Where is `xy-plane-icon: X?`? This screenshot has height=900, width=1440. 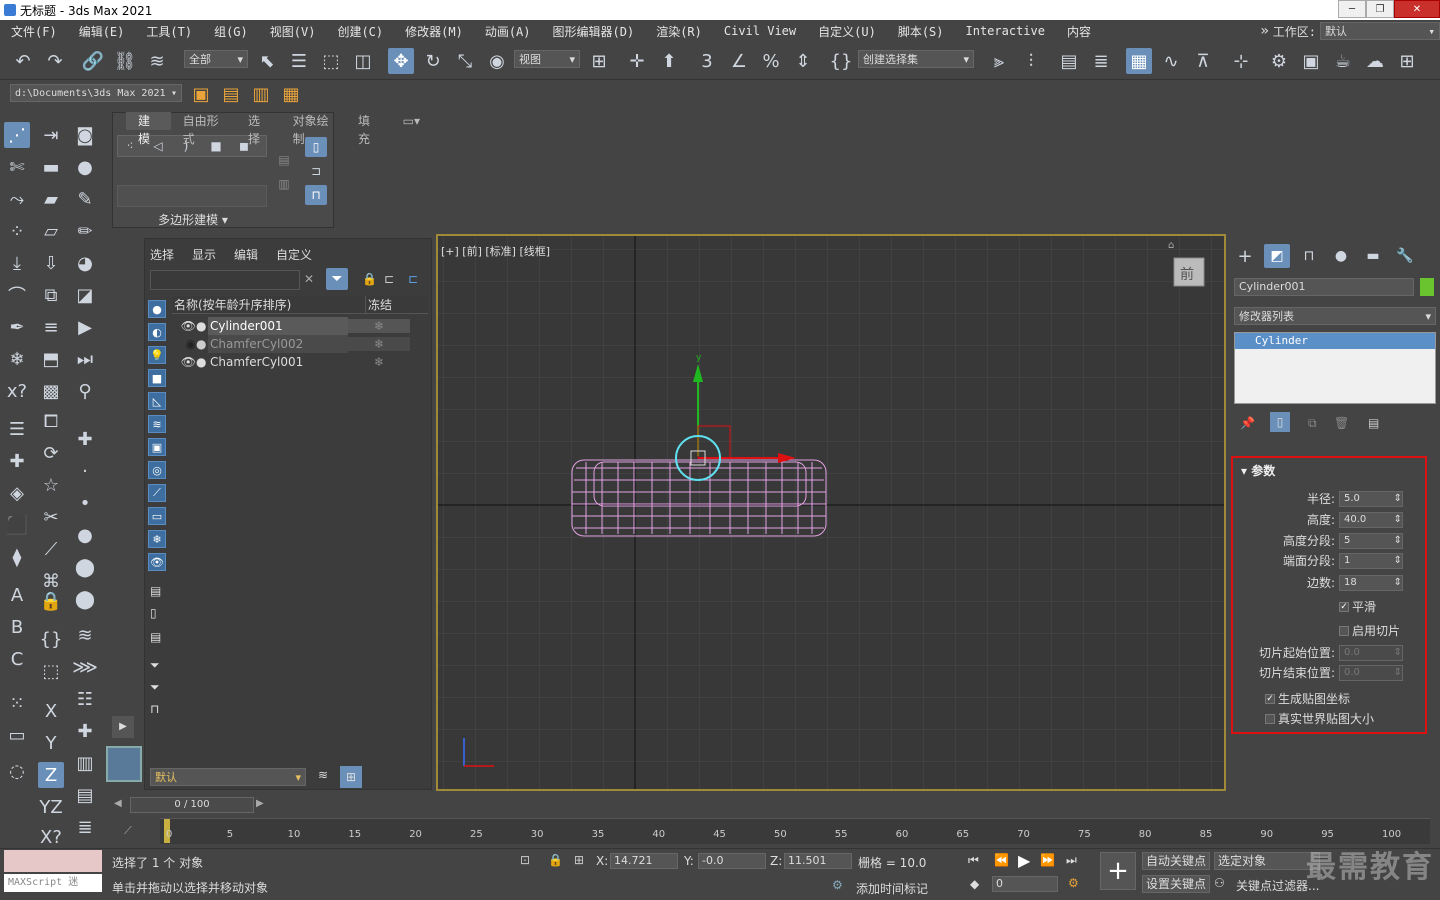
xy-plane-icon: X? is located at coordinates (51, 837).